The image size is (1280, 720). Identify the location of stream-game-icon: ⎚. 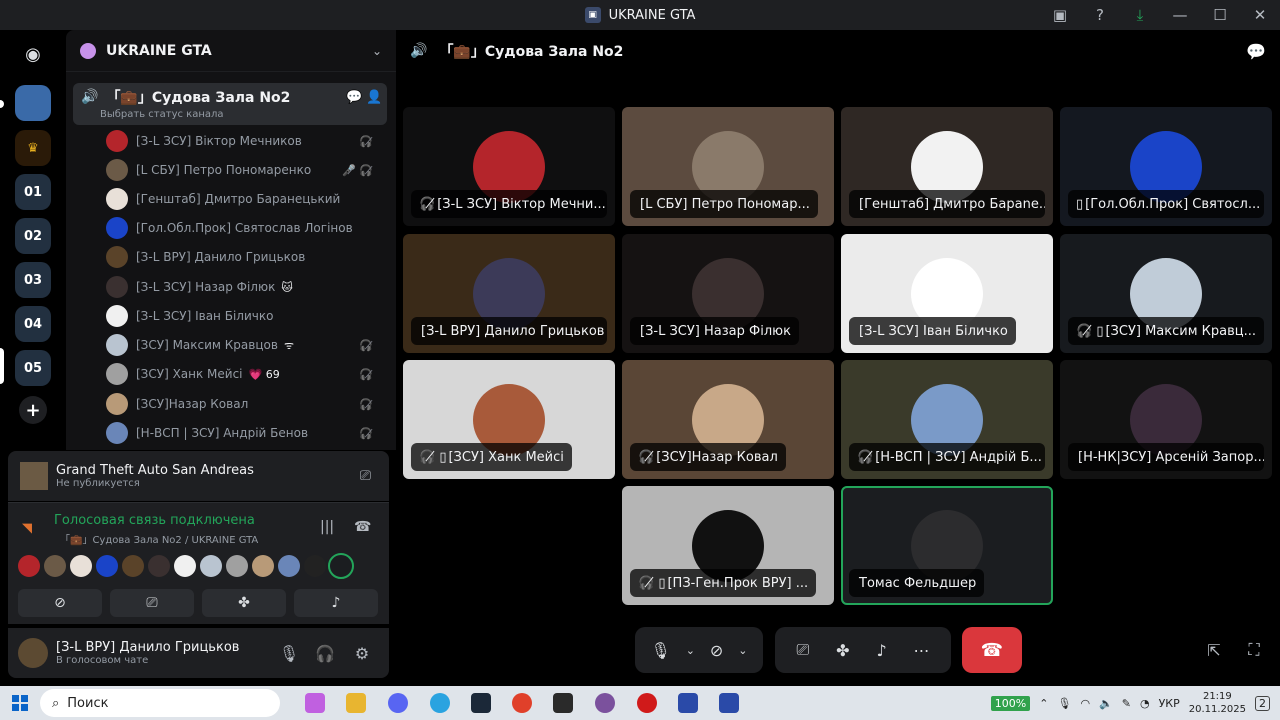
(365, 476).